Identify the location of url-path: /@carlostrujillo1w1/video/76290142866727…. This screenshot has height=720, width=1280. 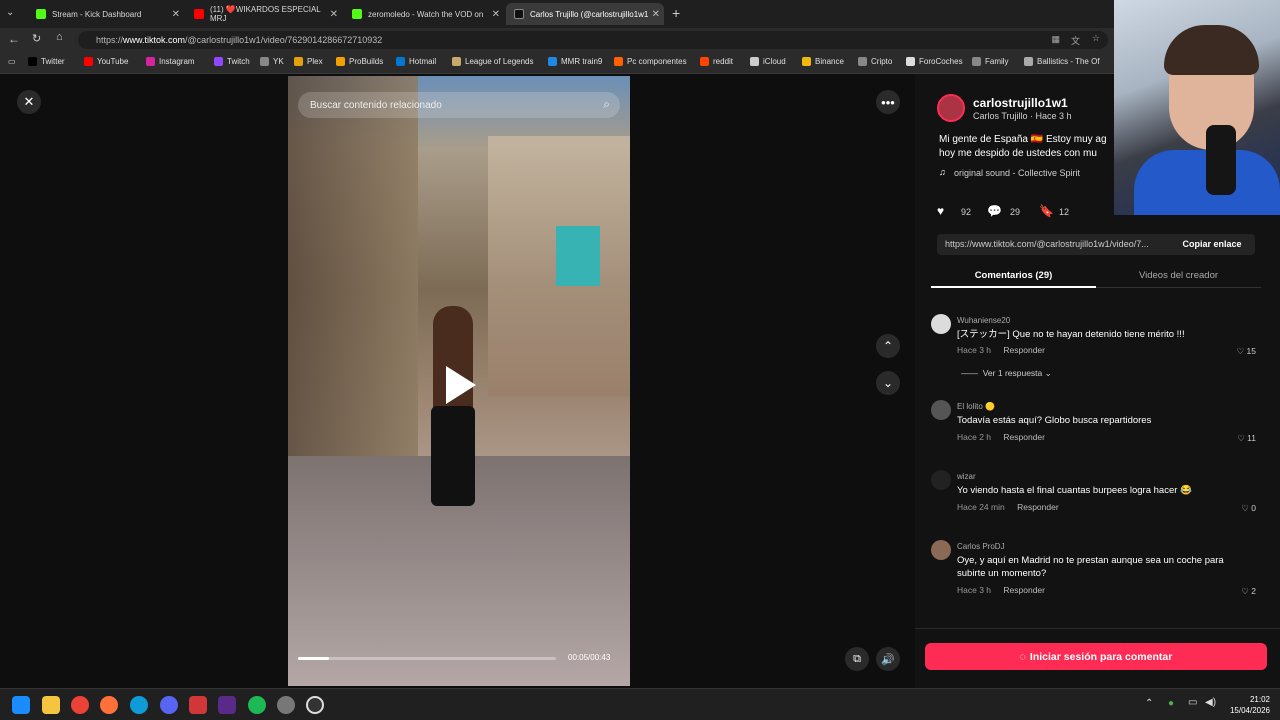
(284, 40).